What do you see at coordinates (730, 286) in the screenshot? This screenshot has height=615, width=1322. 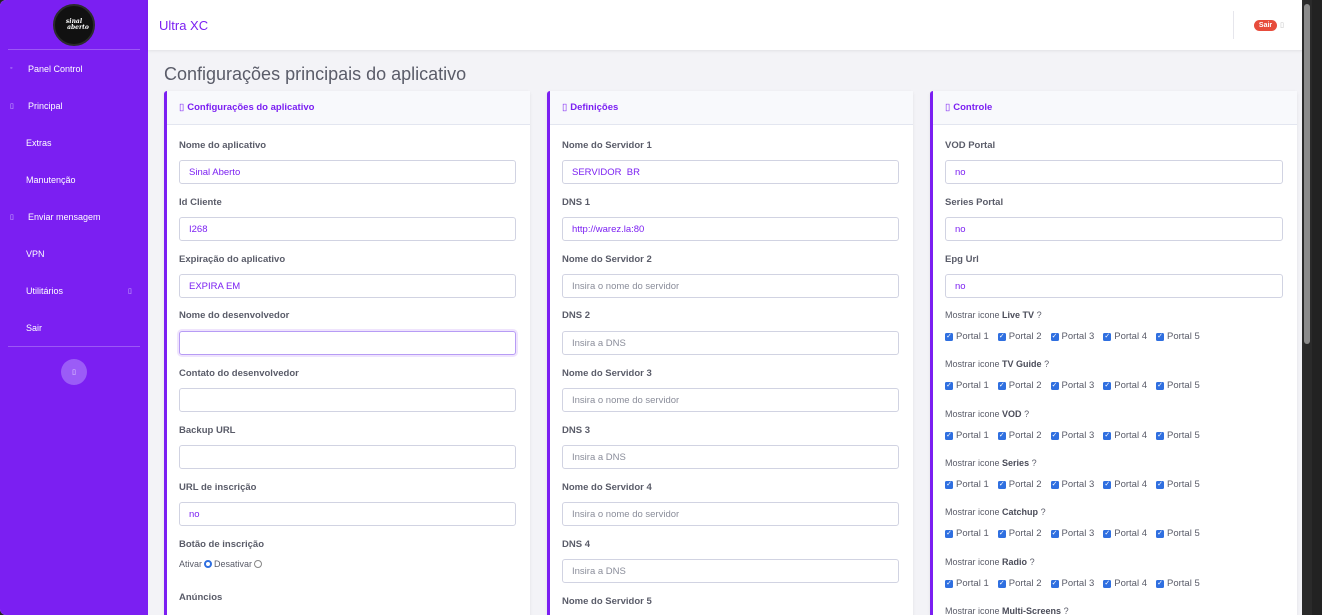 I see `server2-input` at bounding box center [730, 286].